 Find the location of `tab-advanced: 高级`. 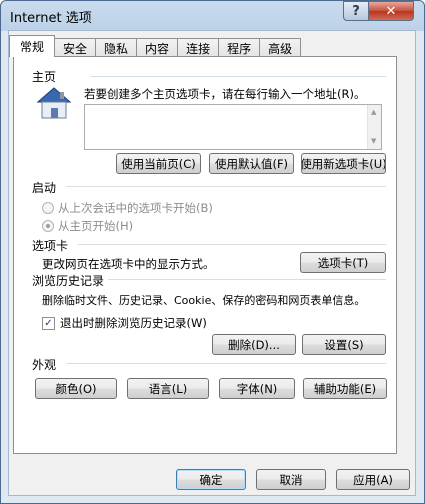

tab-advanced: 高级 is located at coordinates (280, 48).